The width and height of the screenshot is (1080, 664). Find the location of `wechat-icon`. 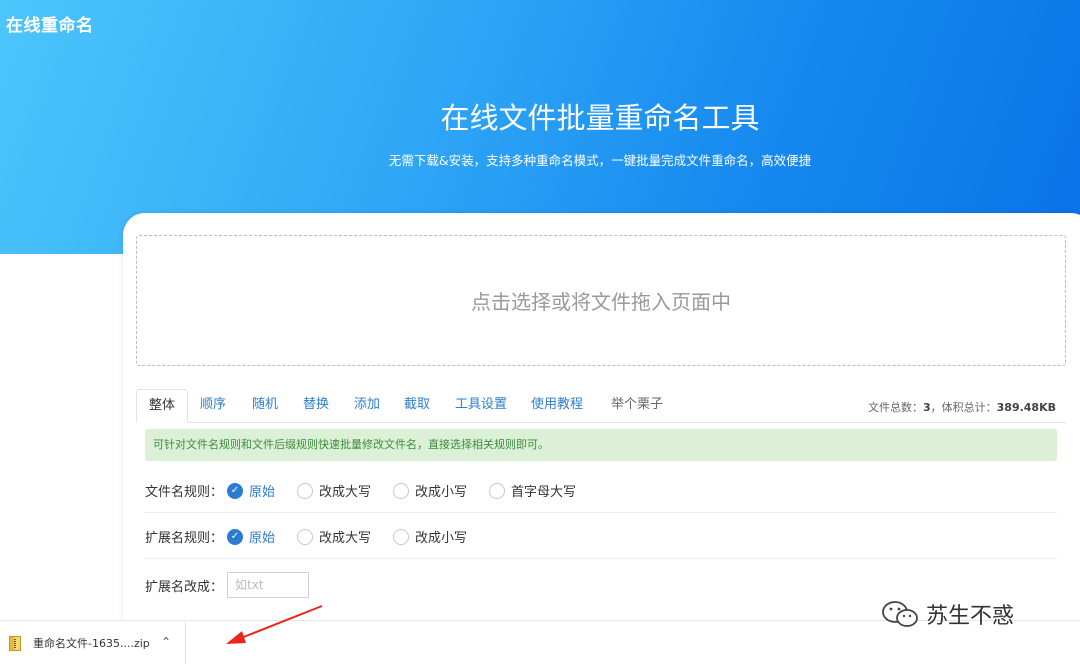

wechat-icon is located at coordinates (900, 614).